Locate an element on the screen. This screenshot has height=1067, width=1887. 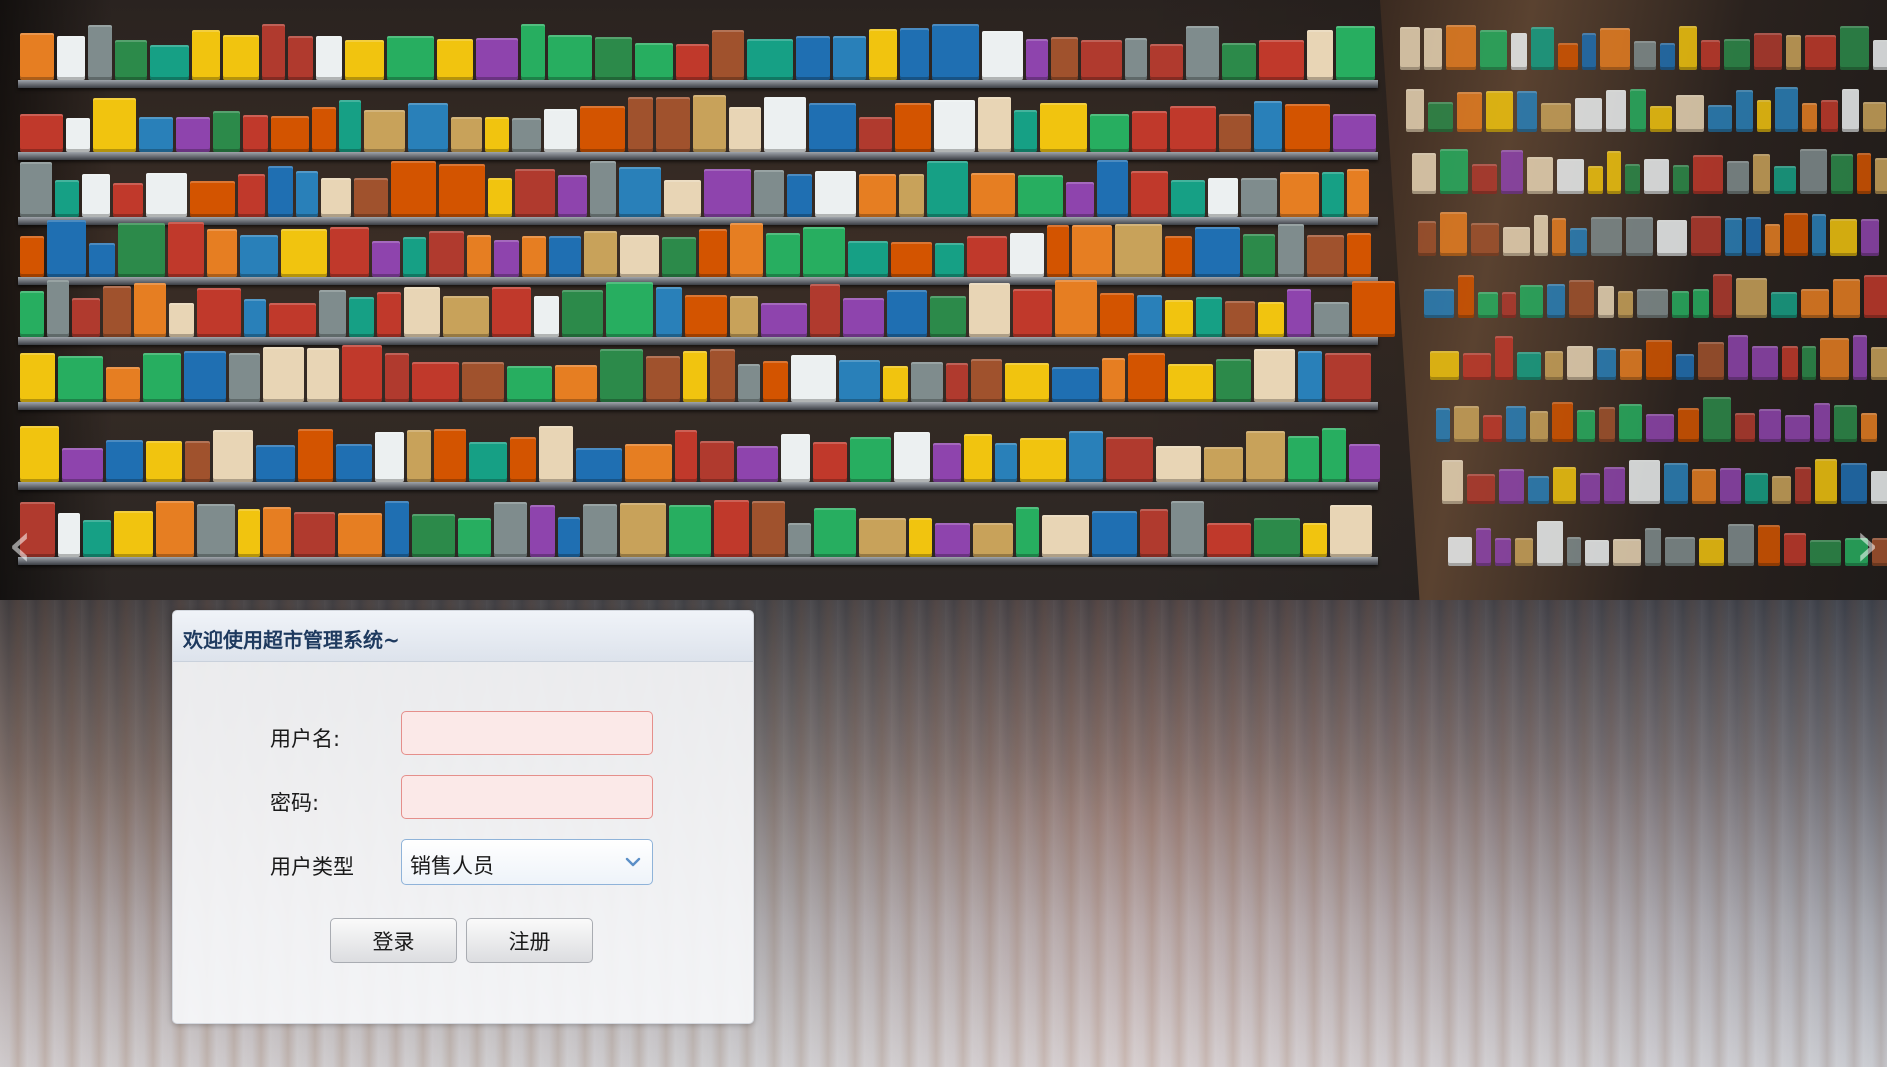
login-button: 登录 is located at coordinates (393, 940).